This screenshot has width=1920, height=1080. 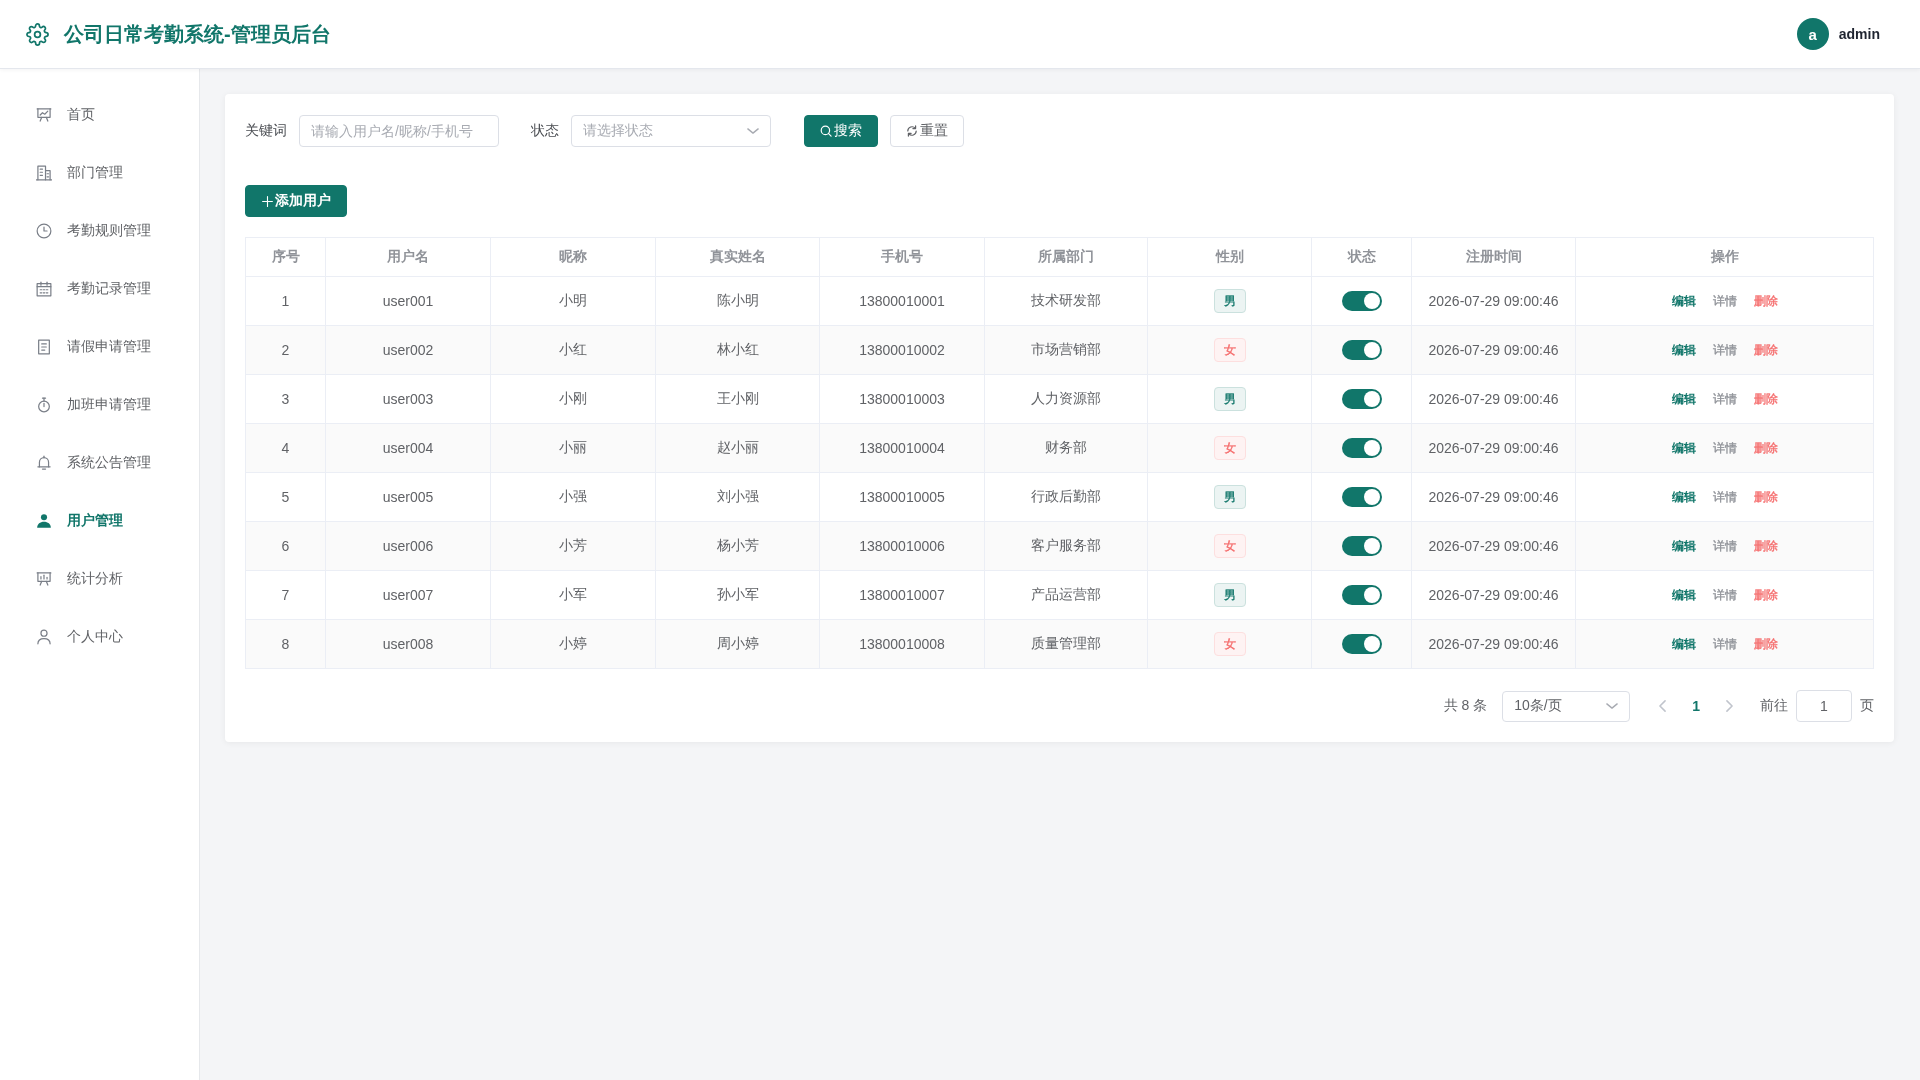 I want to click on goto-label: 前往, so click(x=1774, y=706).